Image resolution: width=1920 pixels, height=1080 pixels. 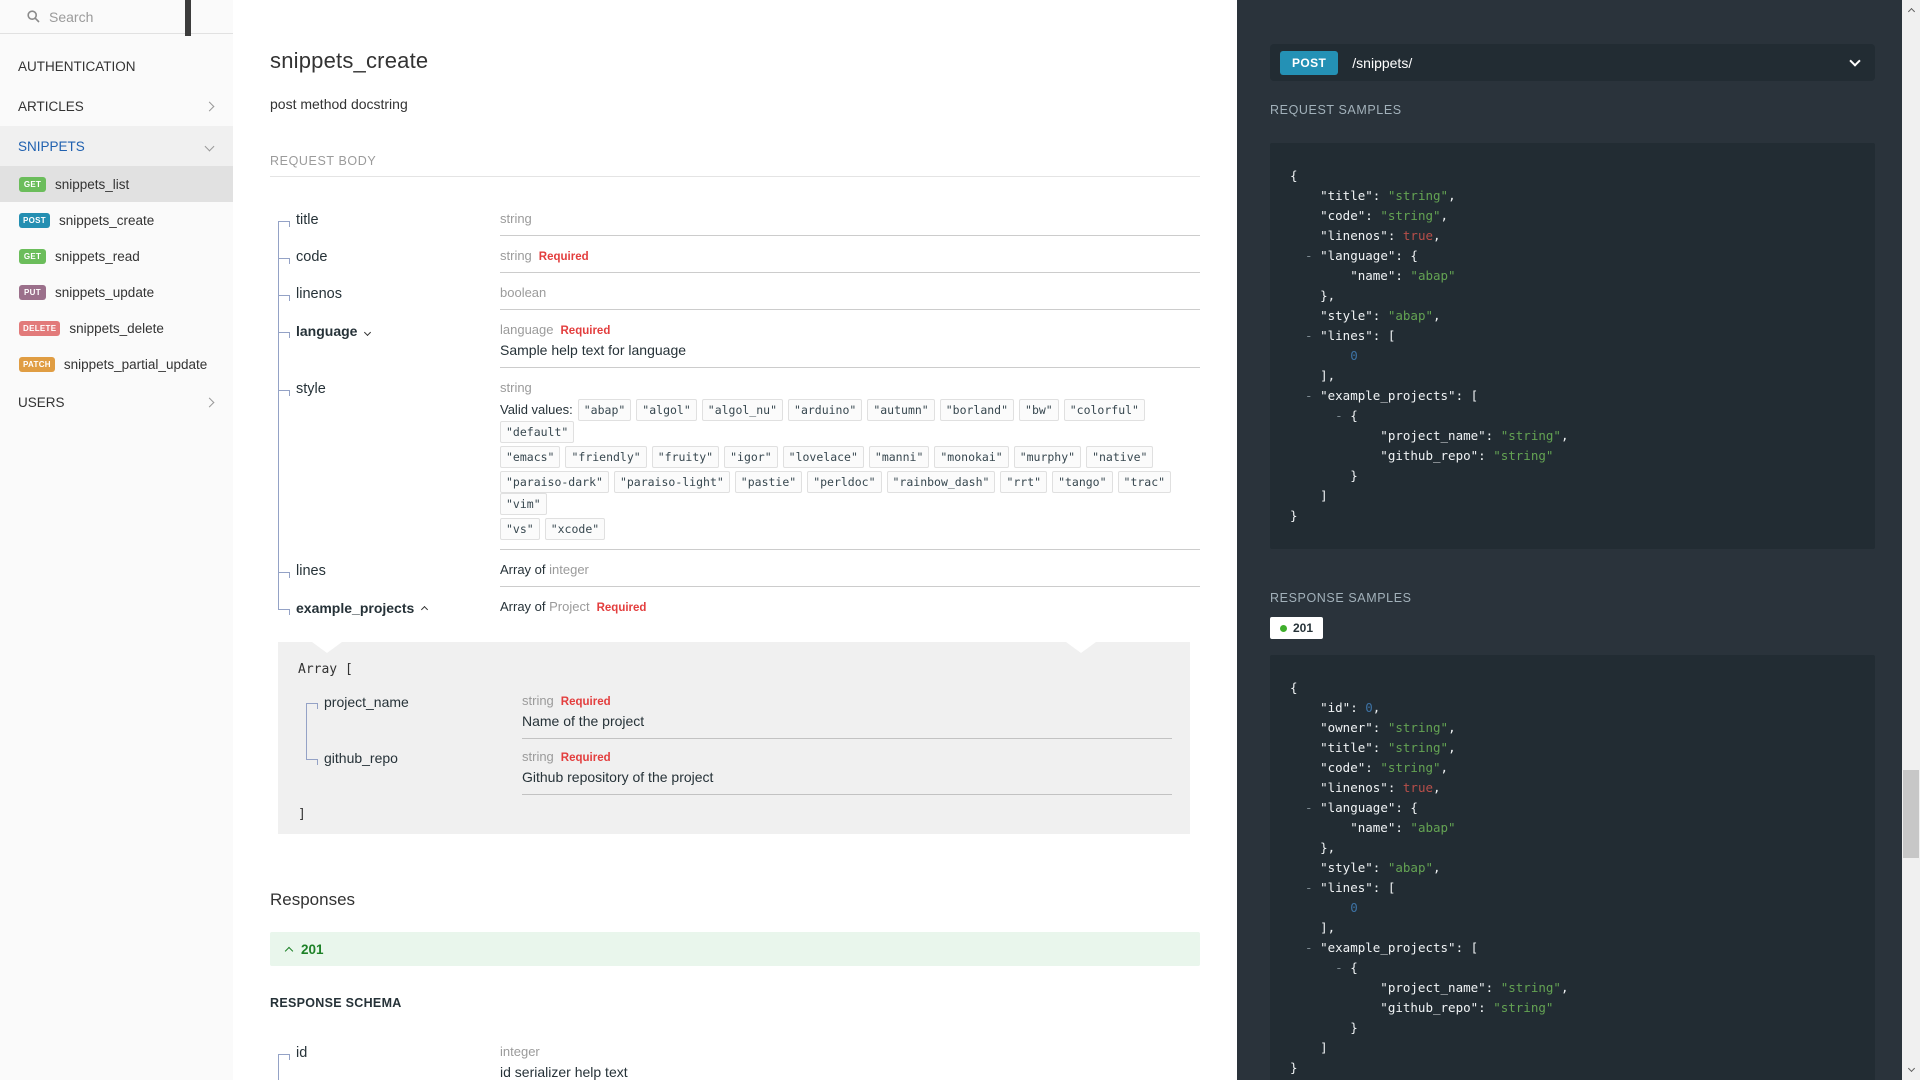 What do you see at coordinates (116, 106) in the screenshot?
I see `sidebar-group-articles: ARTICLES` at bounding box center [116, 106].